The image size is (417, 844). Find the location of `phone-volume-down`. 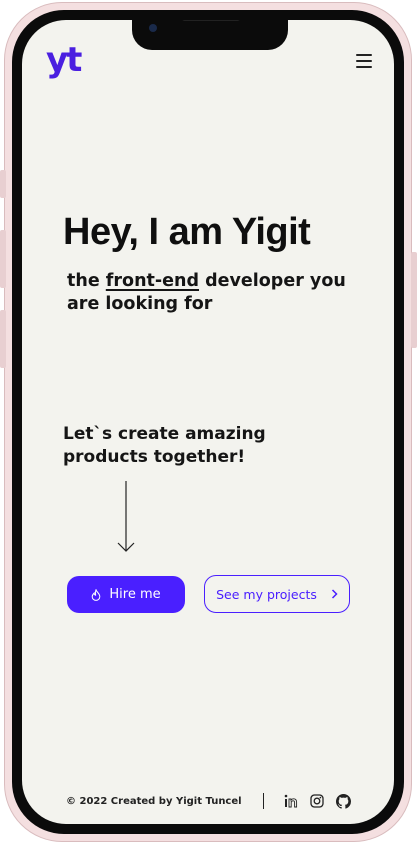

phone-volume-down is located at coordinates (3, 339).